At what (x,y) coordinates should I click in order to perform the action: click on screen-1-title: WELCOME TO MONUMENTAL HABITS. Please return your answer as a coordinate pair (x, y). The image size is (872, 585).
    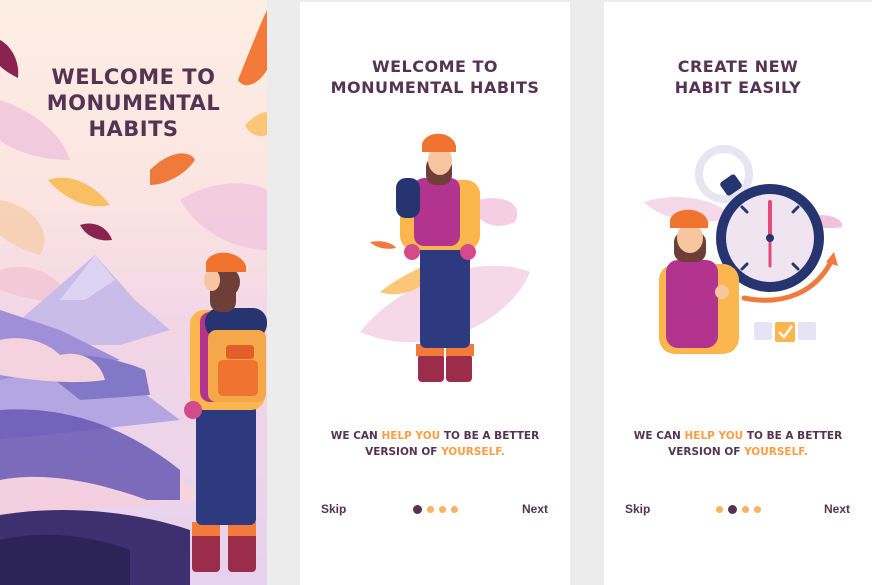
    Looking at the image, I should click on (133, 103).